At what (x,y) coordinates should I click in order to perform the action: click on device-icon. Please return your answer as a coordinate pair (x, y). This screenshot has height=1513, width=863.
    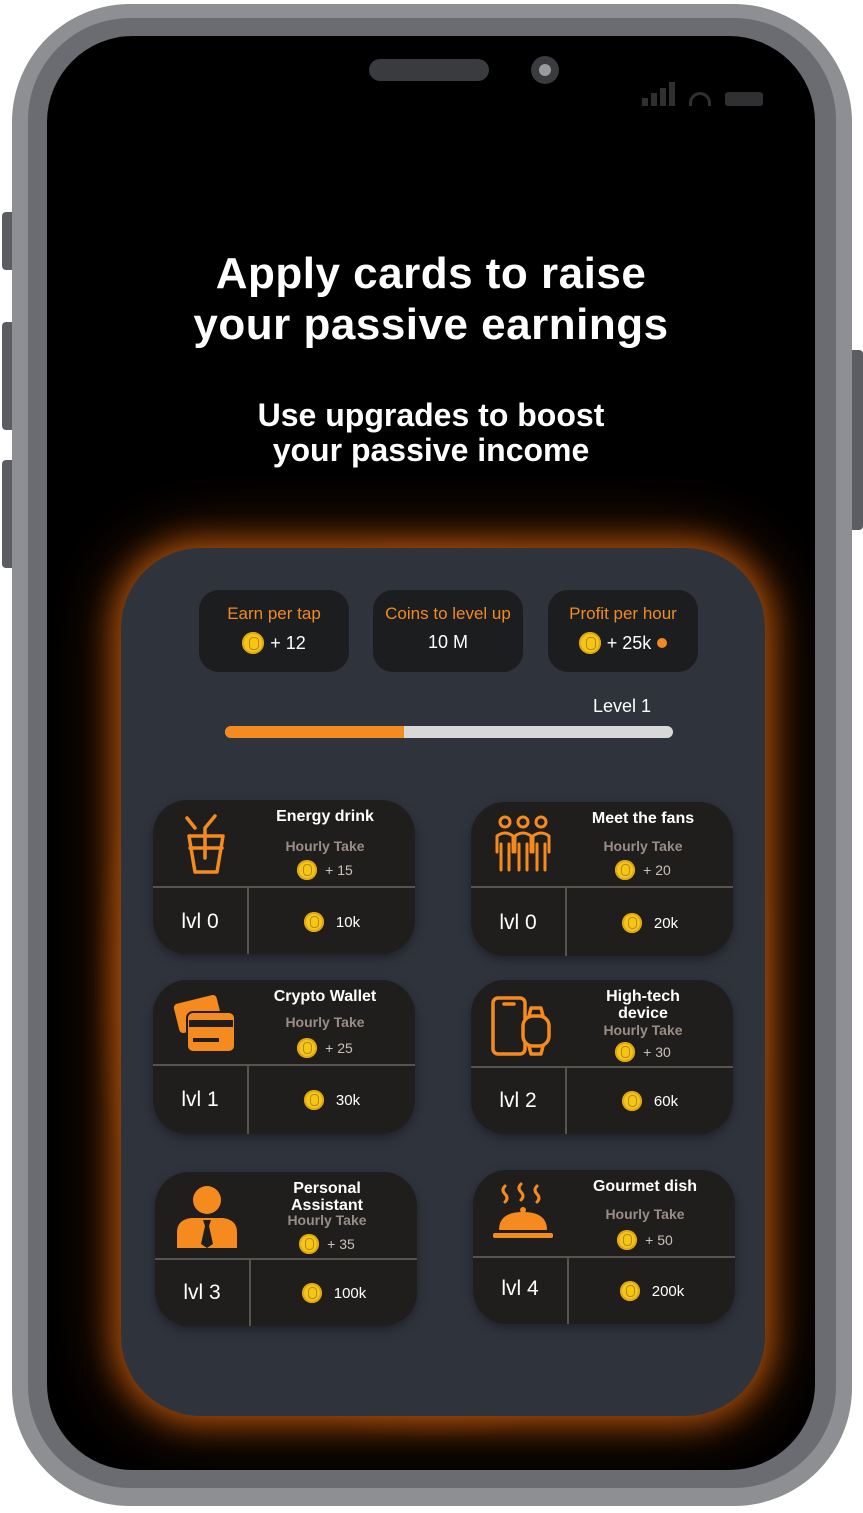
    Looking at the image, I should click on (521, 1026).